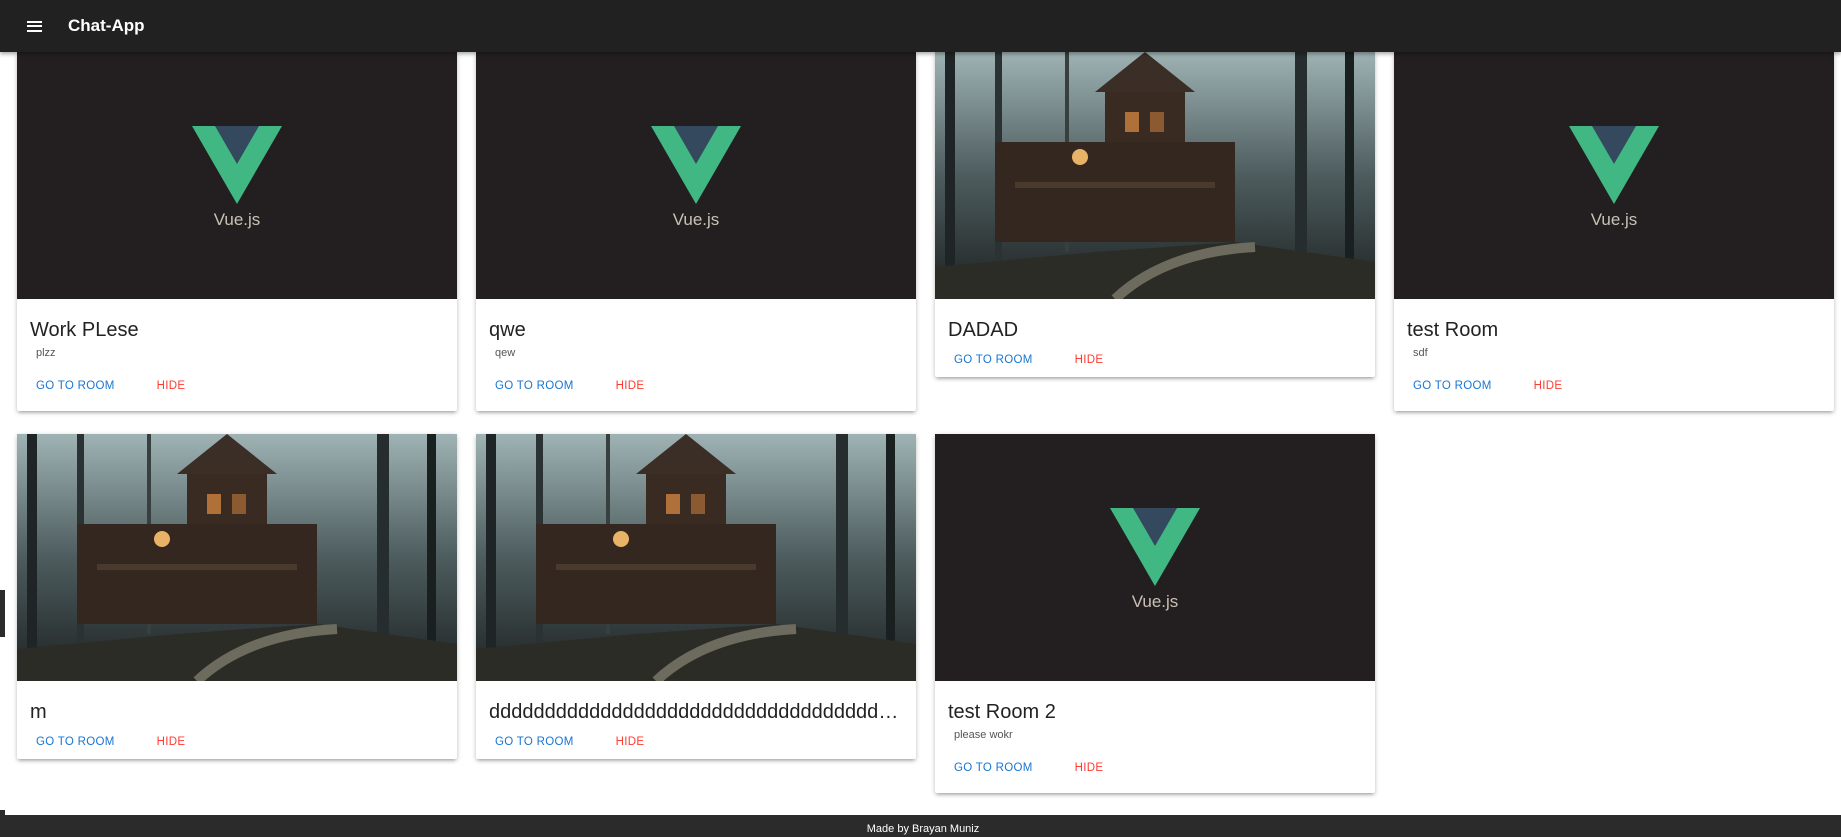 This screenshot has width=1841, height=837. I want to click on app-footer: Made by Brayan Muniz, so click(923, 826).